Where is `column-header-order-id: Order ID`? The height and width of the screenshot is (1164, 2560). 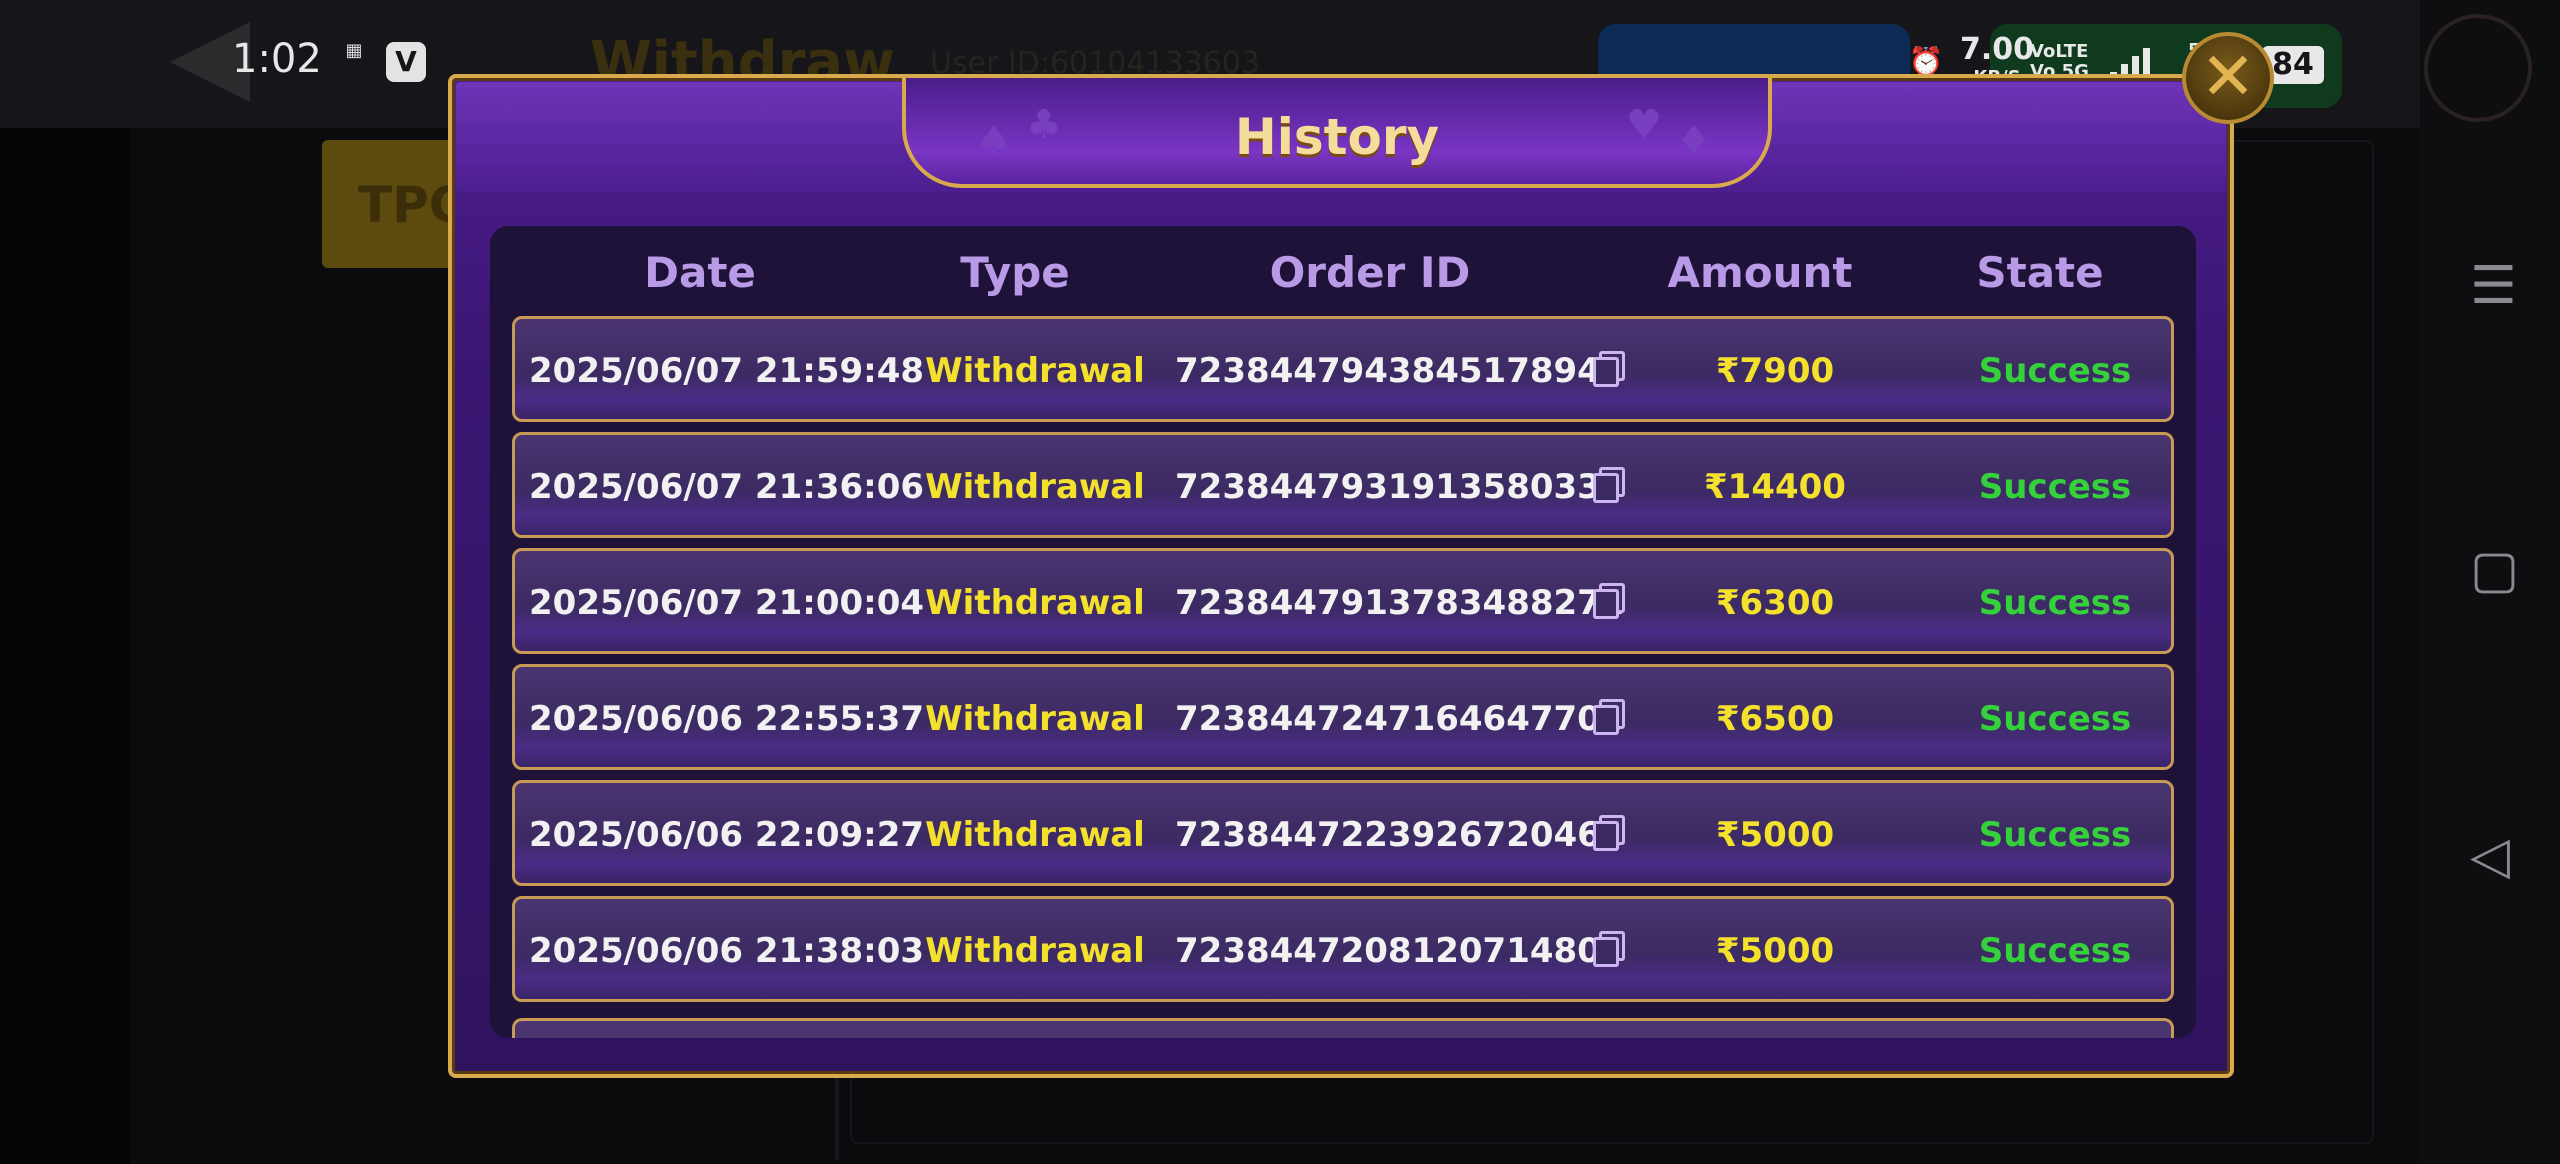 column-header-order-id: Order ID is located at coordinates (1370, 272).